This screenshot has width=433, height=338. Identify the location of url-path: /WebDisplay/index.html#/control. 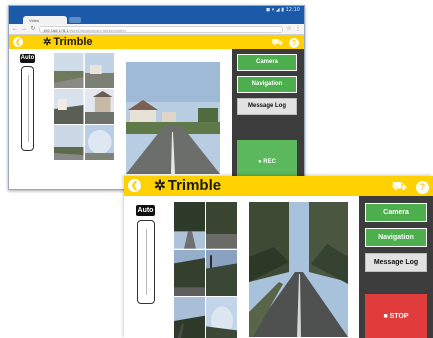
(97, 30).